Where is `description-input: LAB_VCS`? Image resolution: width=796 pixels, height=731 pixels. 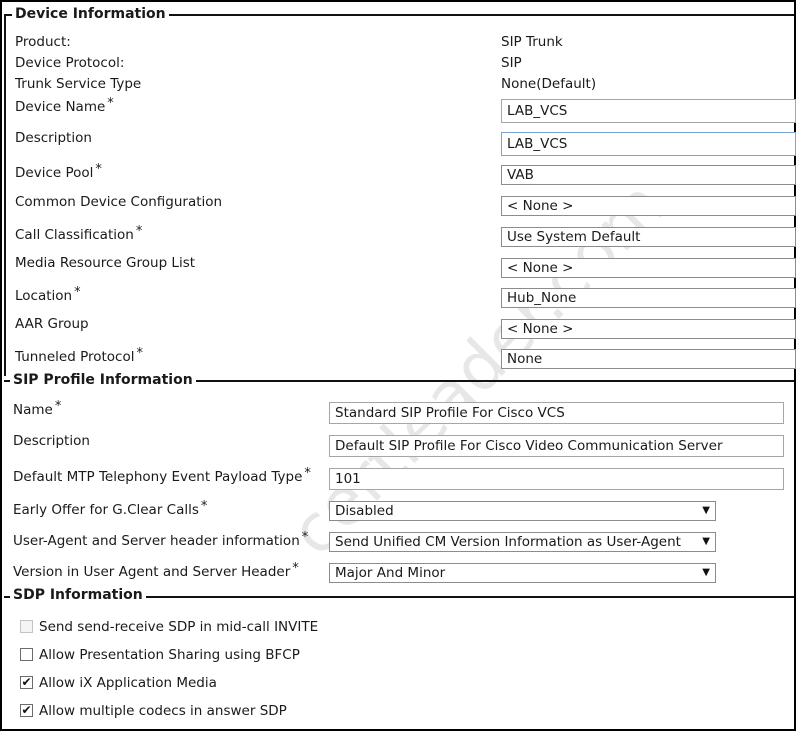
description-input: LAB_VCS is located at coordinates (648, 144).